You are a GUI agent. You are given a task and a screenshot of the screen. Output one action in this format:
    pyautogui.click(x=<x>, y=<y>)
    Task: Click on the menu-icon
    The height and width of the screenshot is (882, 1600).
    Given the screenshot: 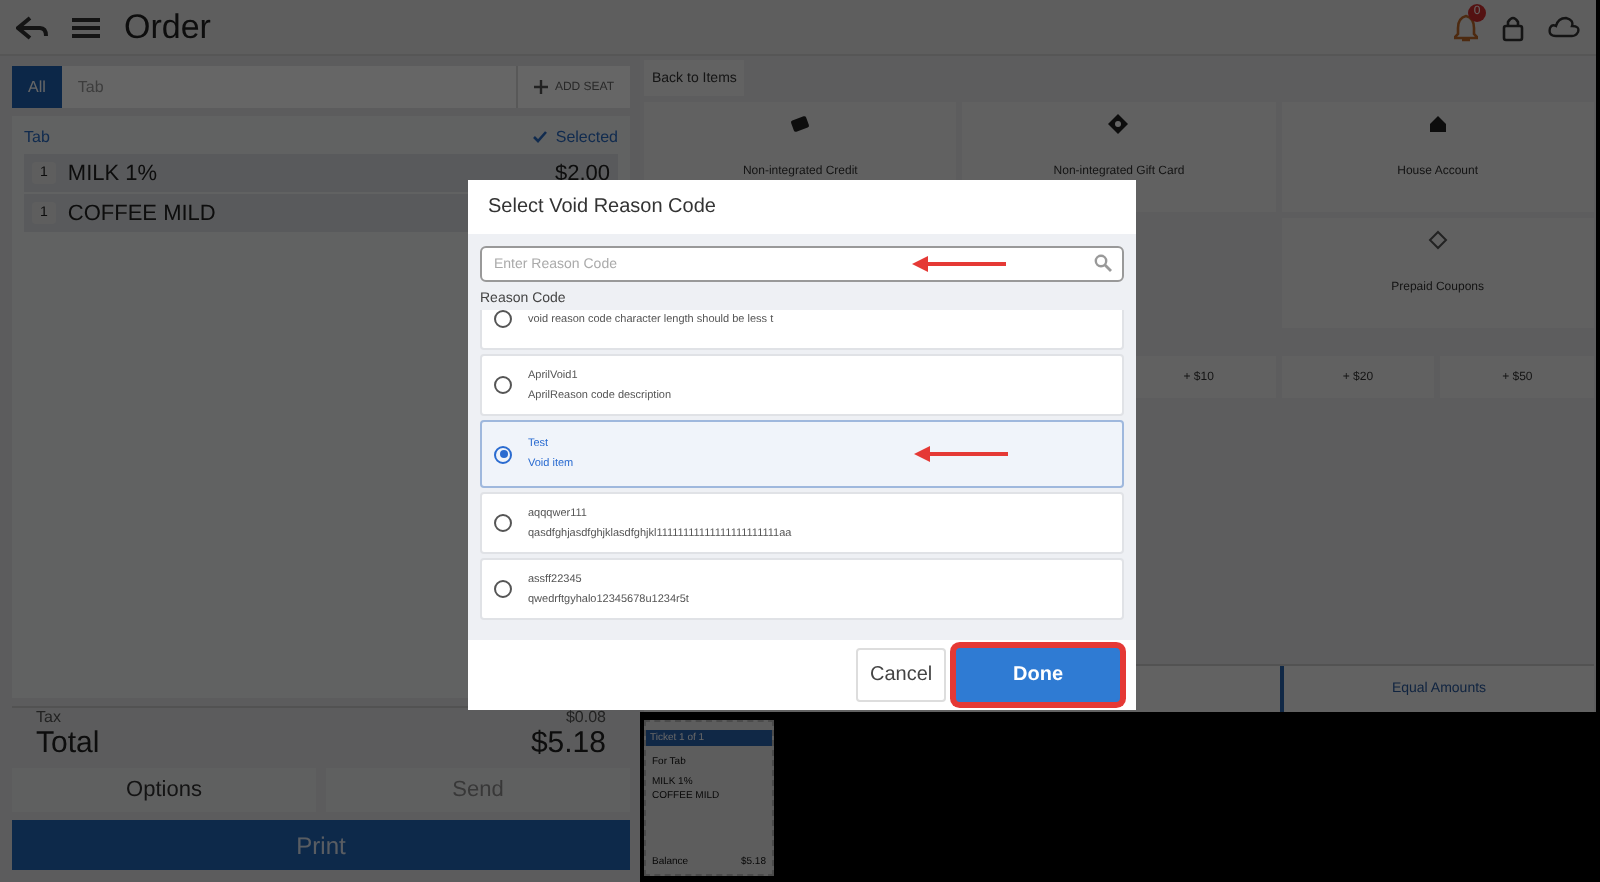 What is the action you would take?
    pyautogui.click(x=86, y=27)
    